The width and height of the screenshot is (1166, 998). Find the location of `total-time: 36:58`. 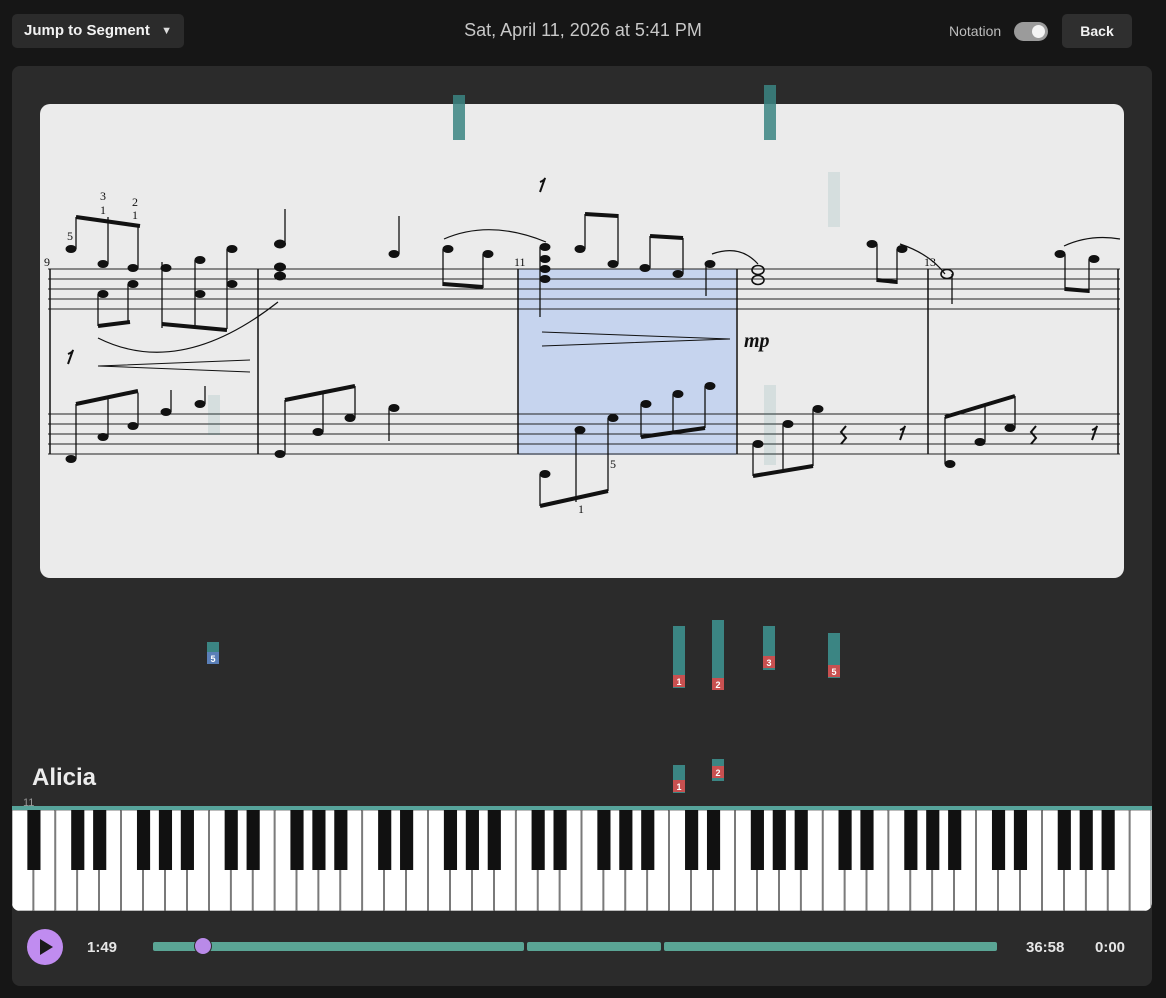

total-time: 36:58 is located at coordinates (1045, 947).